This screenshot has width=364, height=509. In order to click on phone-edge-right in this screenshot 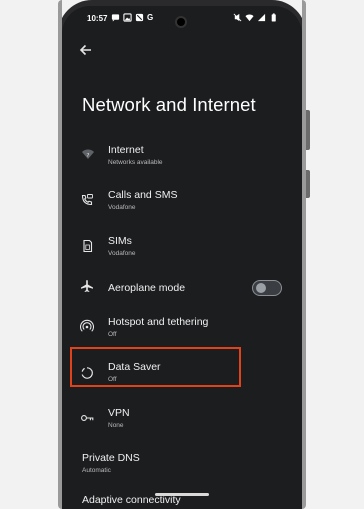, I will do `click(304, 254)`.